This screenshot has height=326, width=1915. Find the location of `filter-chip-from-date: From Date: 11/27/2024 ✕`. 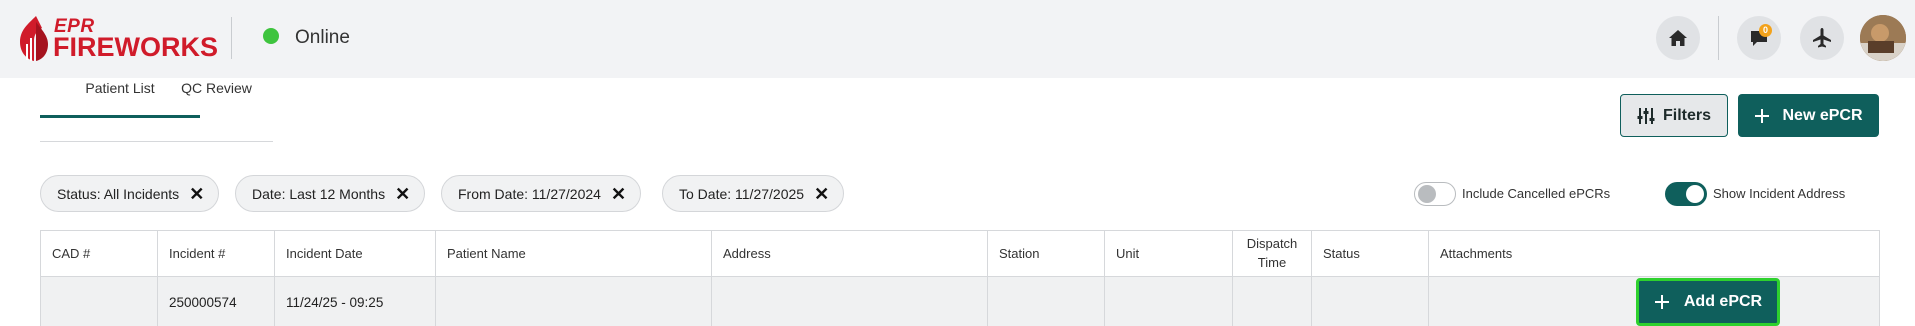

filter-chip-from-date: From Date: 11/27/2024 ✕ is located at coordinates (541, 193).